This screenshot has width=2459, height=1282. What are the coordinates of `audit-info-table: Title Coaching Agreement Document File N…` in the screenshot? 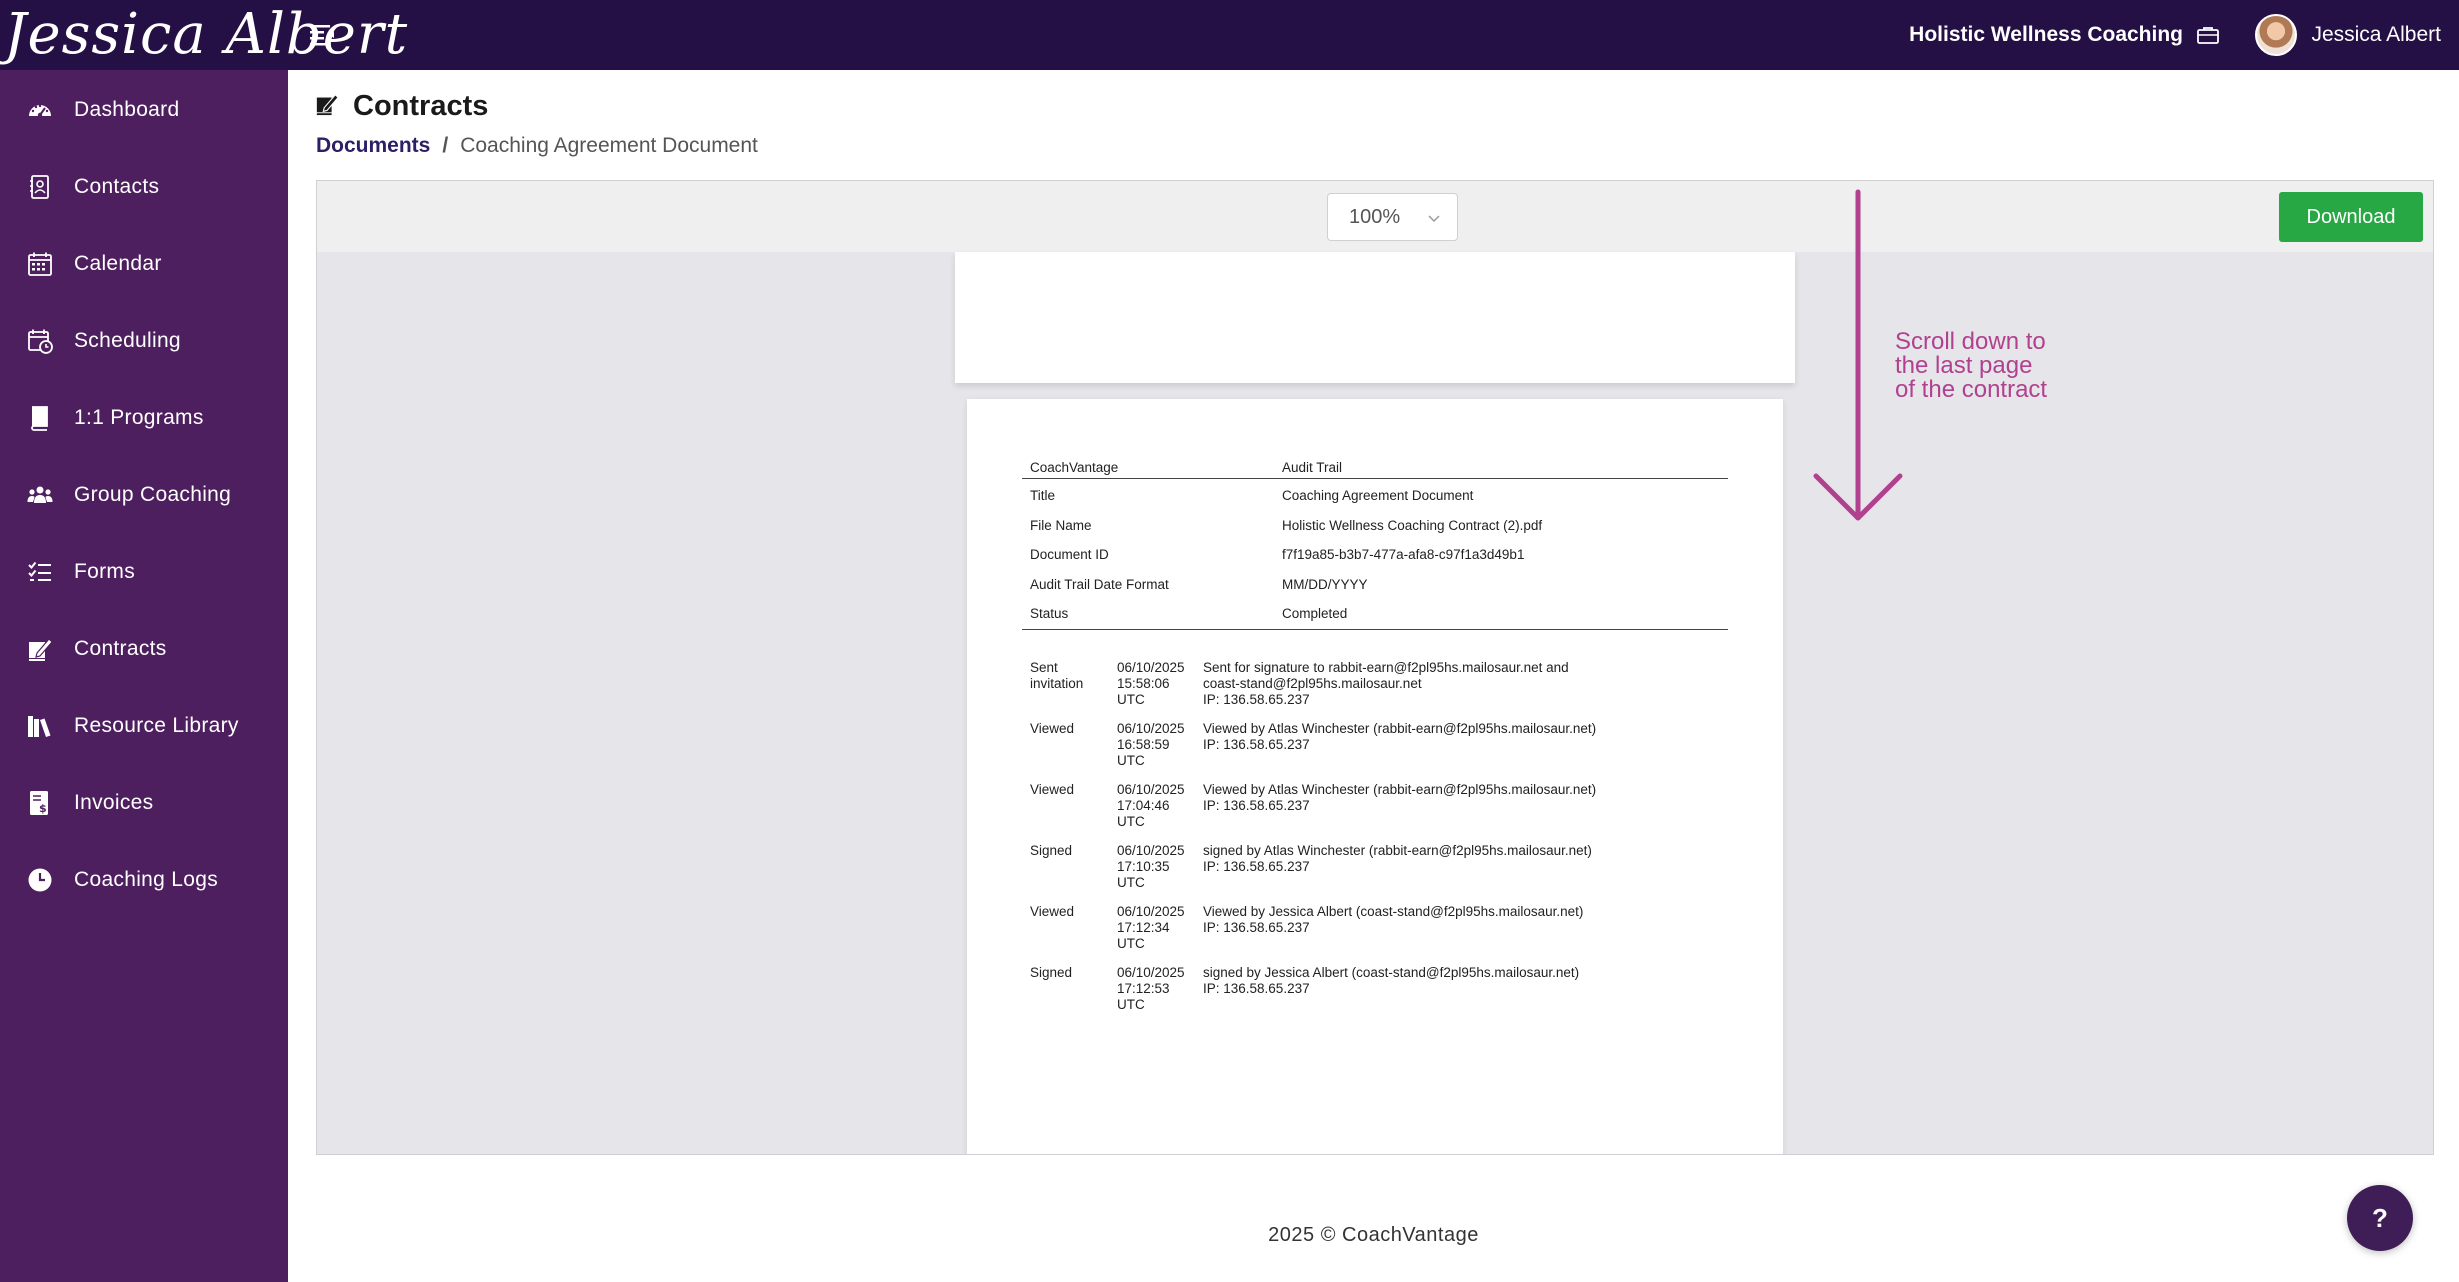 It's located at (1375, 554).